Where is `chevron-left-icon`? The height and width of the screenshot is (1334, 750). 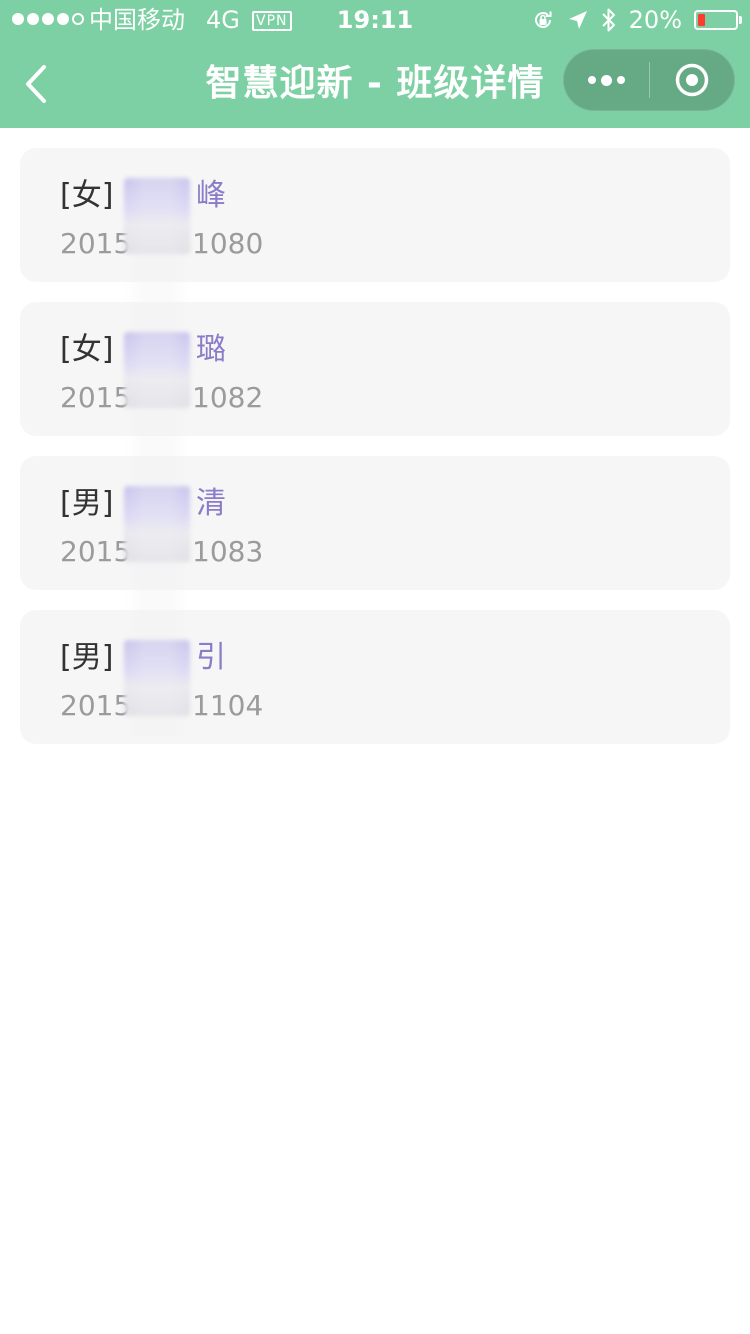
chevron-left-icon is located at coordinates (36, 84).